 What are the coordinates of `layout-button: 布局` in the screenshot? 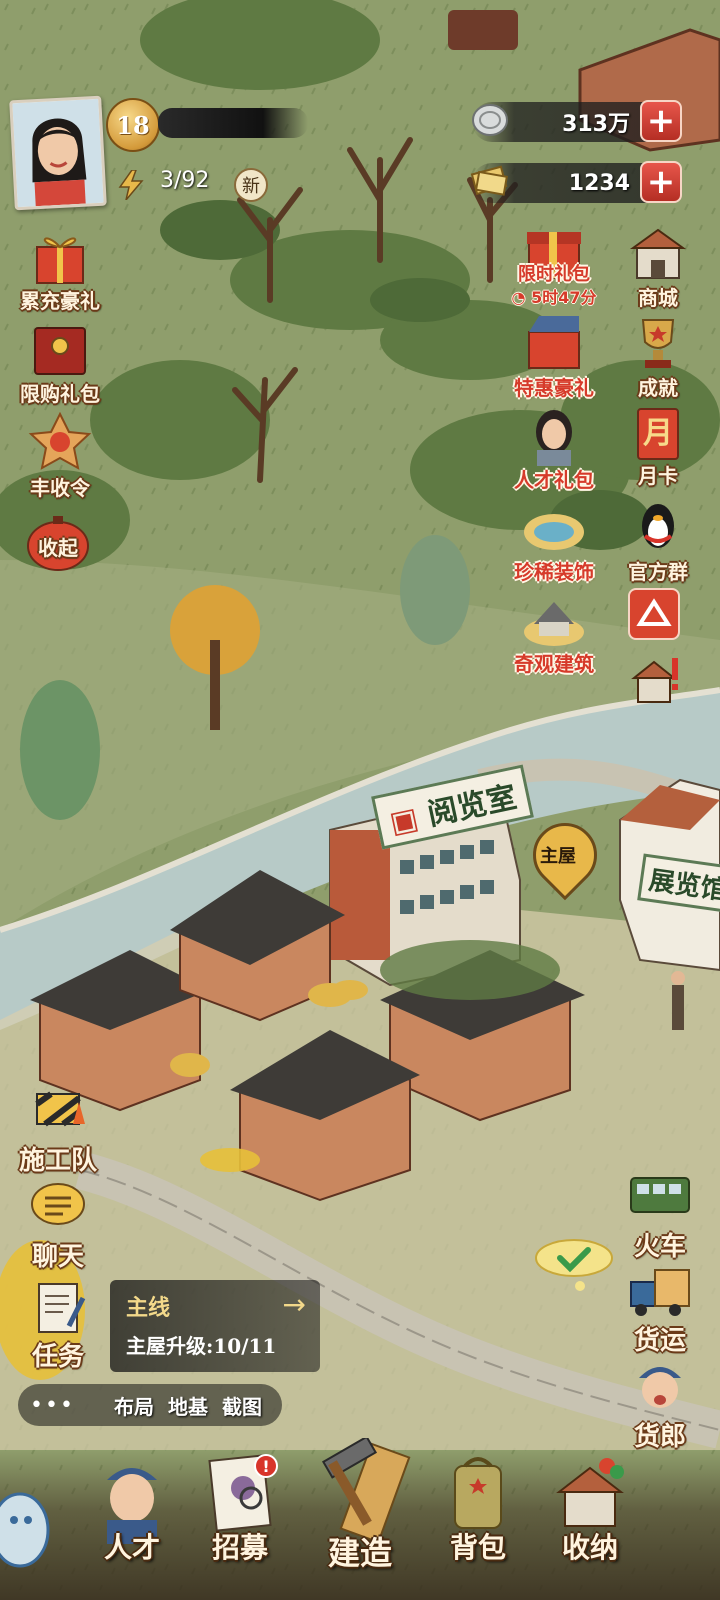 It's located at (134, 1405).